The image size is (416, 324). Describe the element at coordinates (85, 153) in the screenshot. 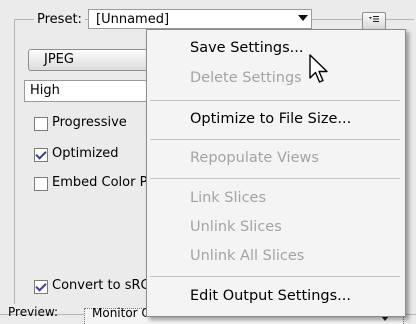

I see `optimized-label: Optimized` at that location.